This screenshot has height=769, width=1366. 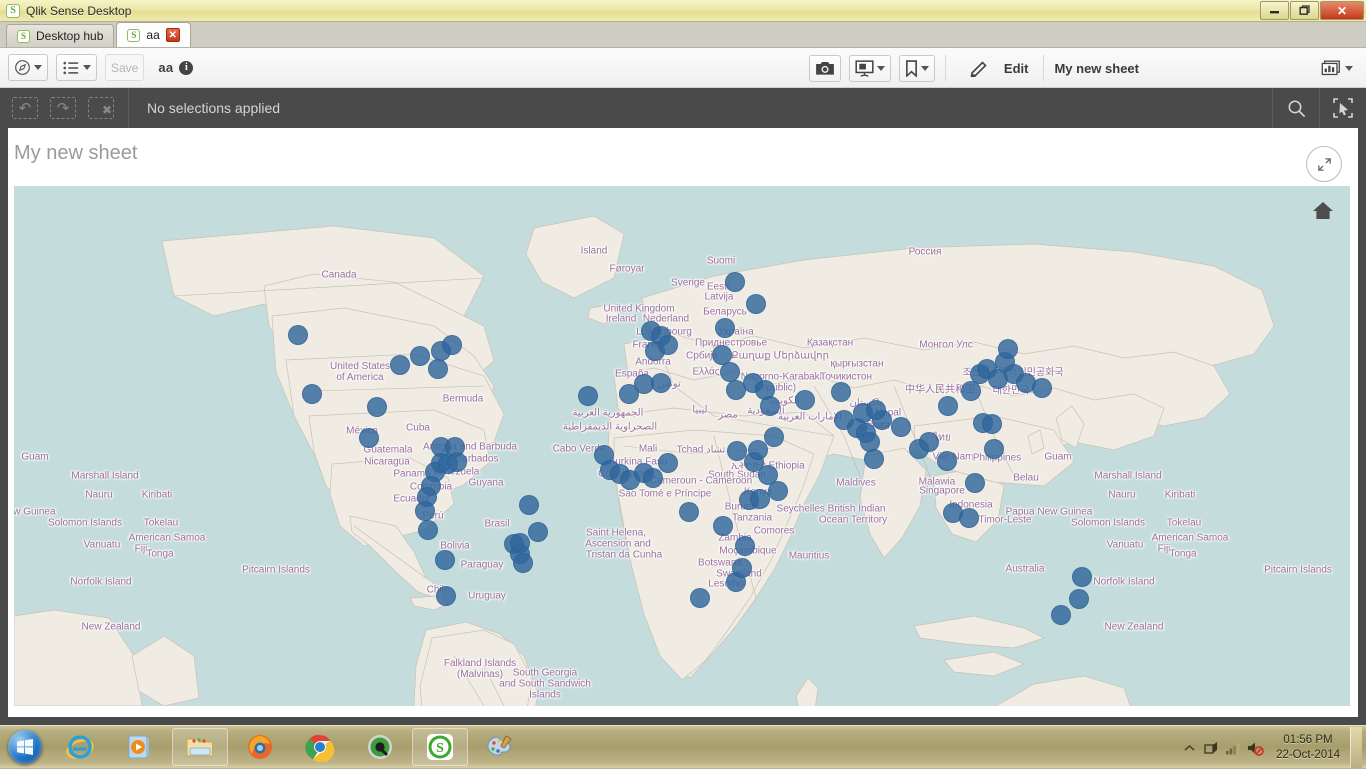 What do you see at coordinates (1324, 164) in the screenshot?
I see `expand-object-button` at bounding box center [1324, 164].